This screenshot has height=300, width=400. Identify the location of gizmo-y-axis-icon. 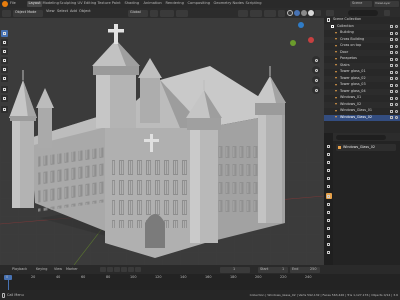
(293, 43).